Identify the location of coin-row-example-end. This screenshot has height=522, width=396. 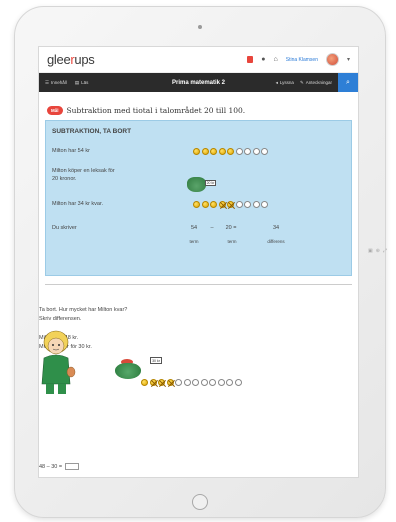
(230, 204).